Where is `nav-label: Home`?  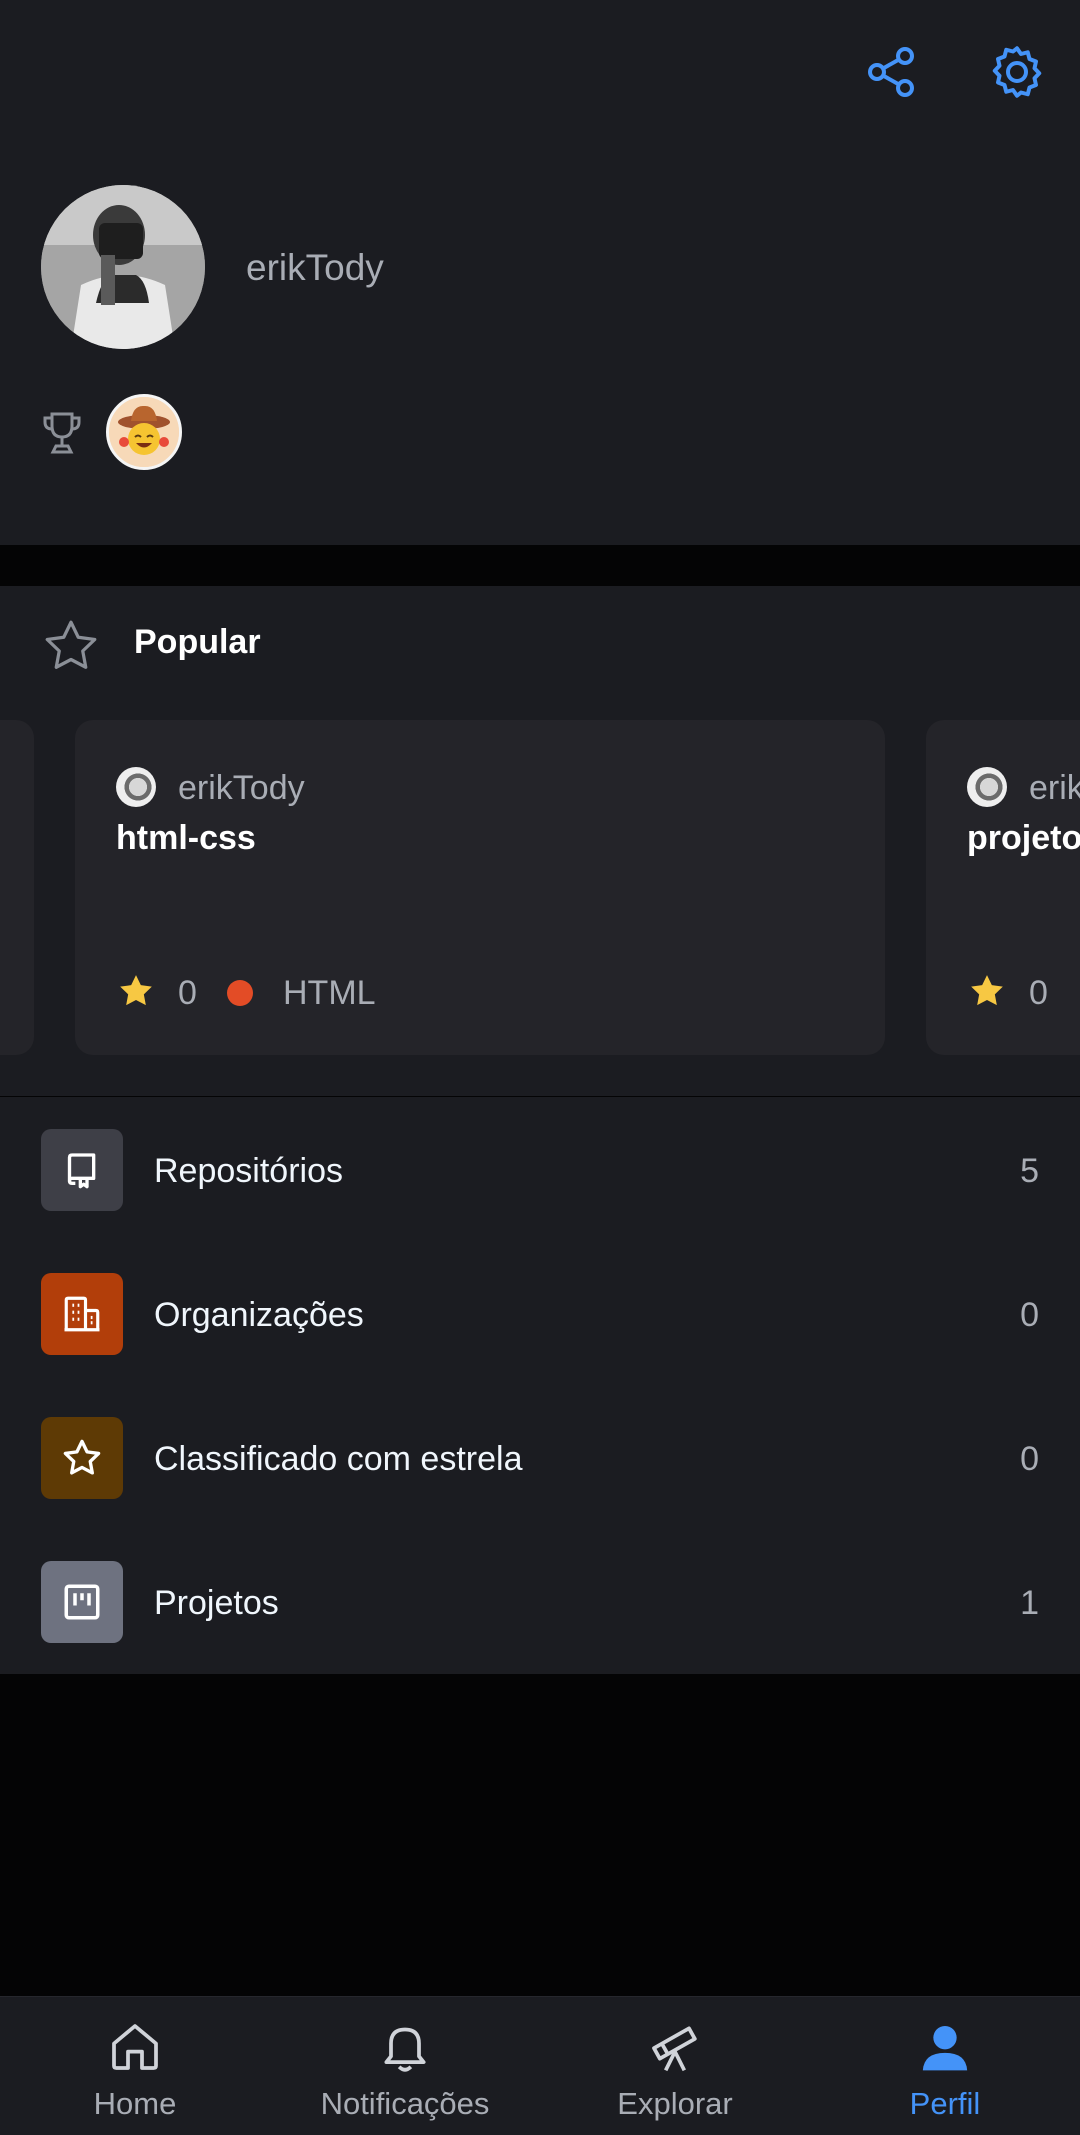
nav-label: Home is located at coordinates (135, 2103).